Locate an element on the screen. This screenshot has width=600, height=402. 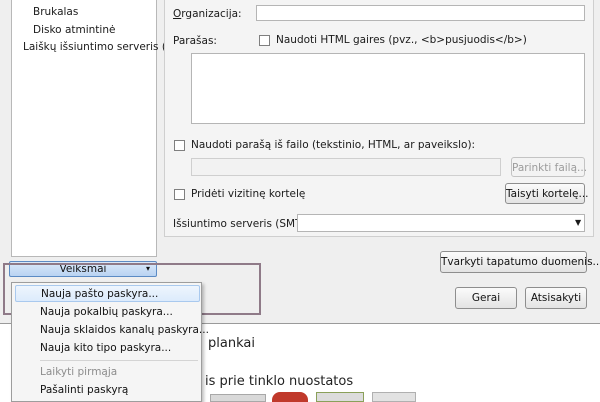
file-signature-checkbox is located at coordinates (179, 145).